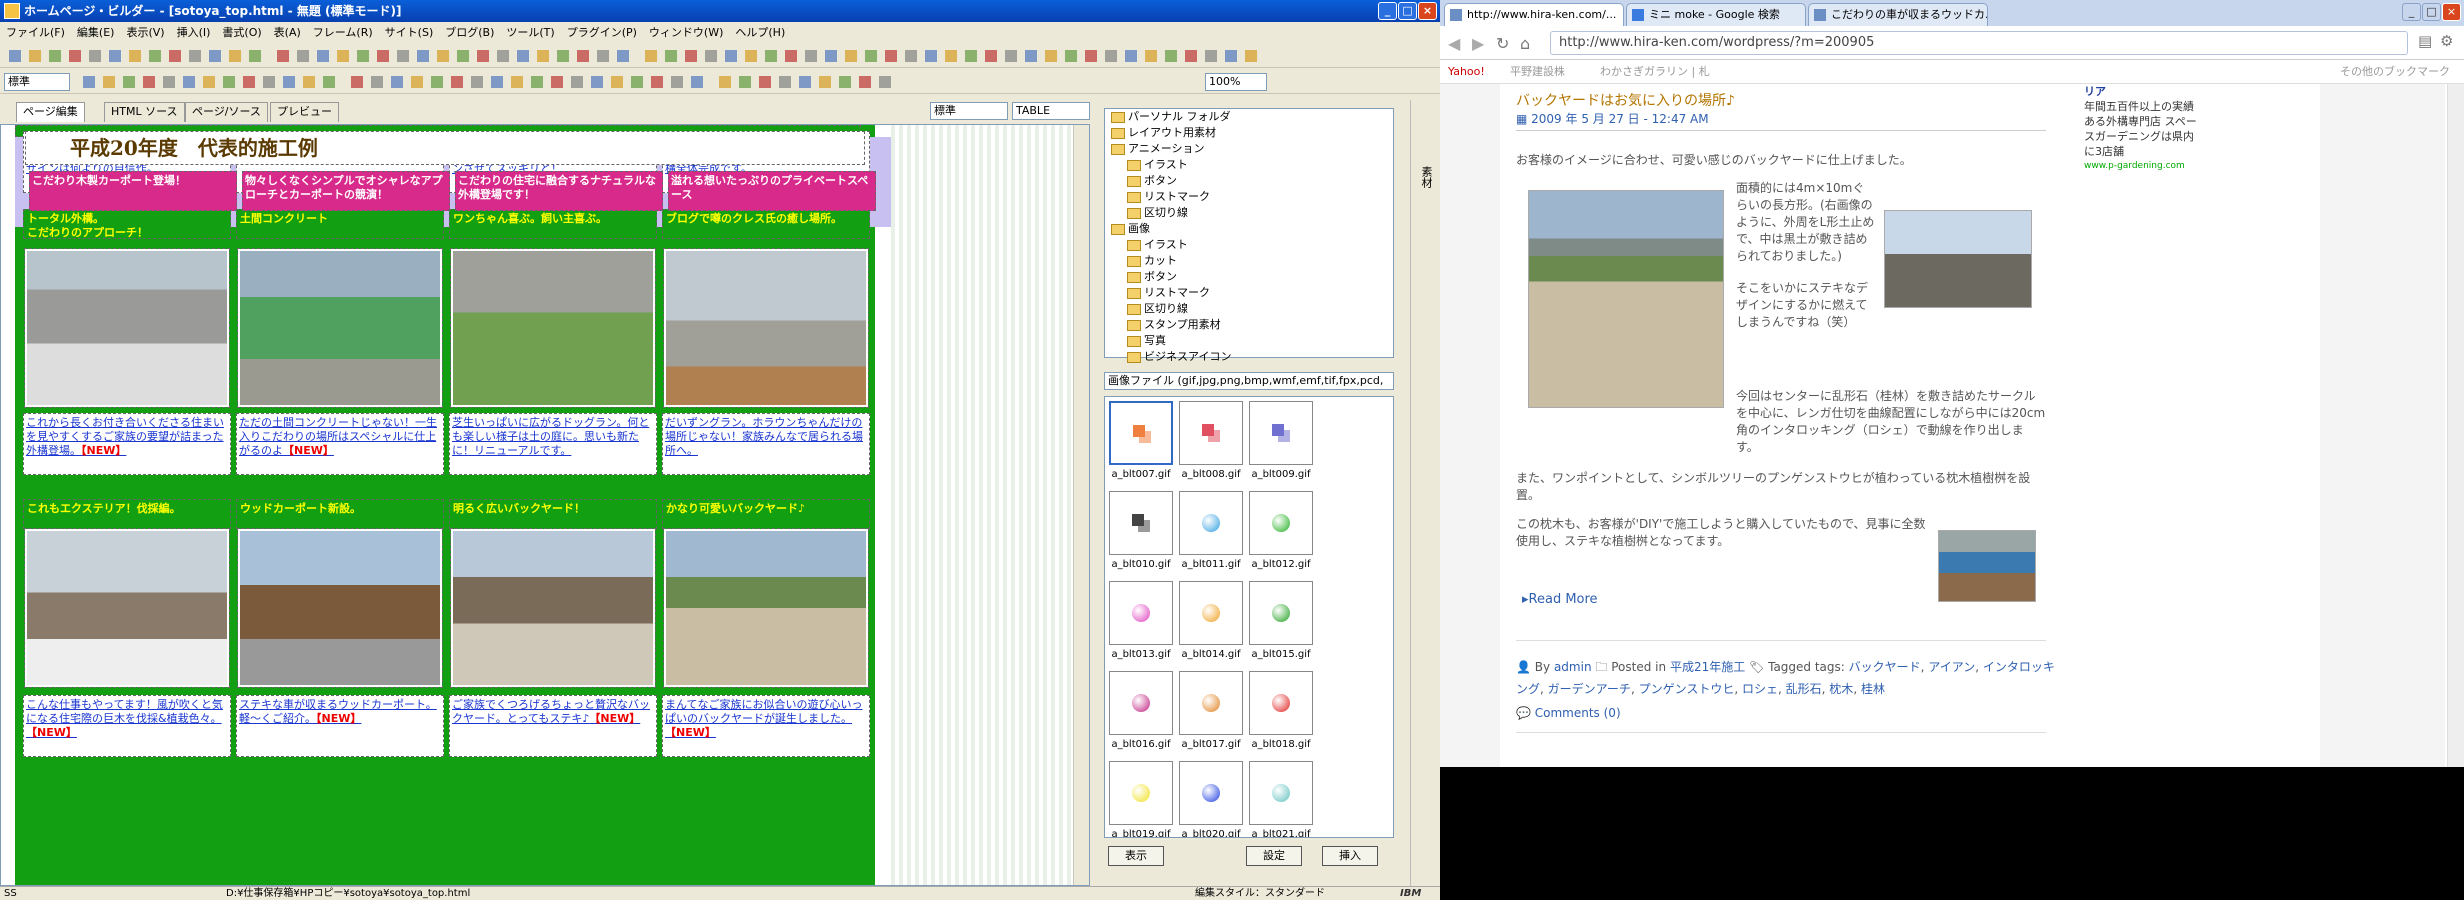 The height and width of the screenshot is (900, 2464). I want to click on maximize-button: □, so click(1407, 11).